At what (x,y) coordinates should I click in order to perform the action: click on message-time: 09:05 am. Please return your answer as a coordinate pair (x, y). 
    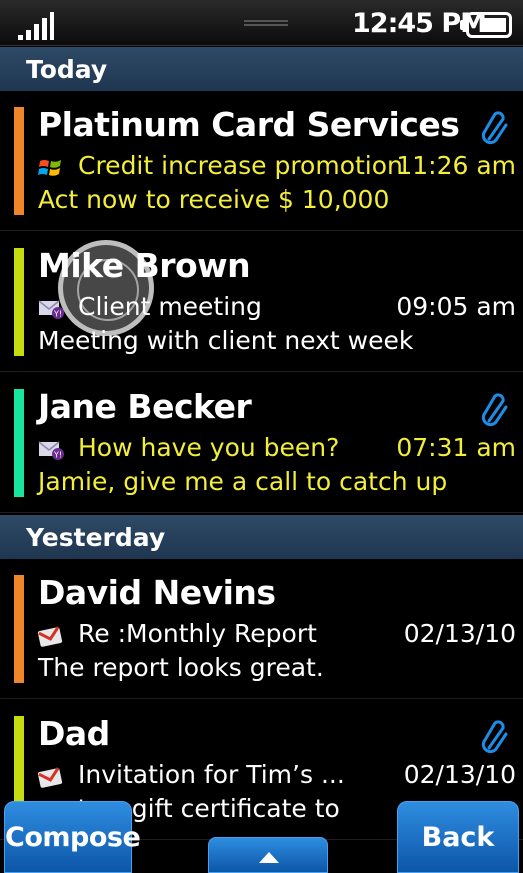
    Looking at the image, I should click on (456, 306).